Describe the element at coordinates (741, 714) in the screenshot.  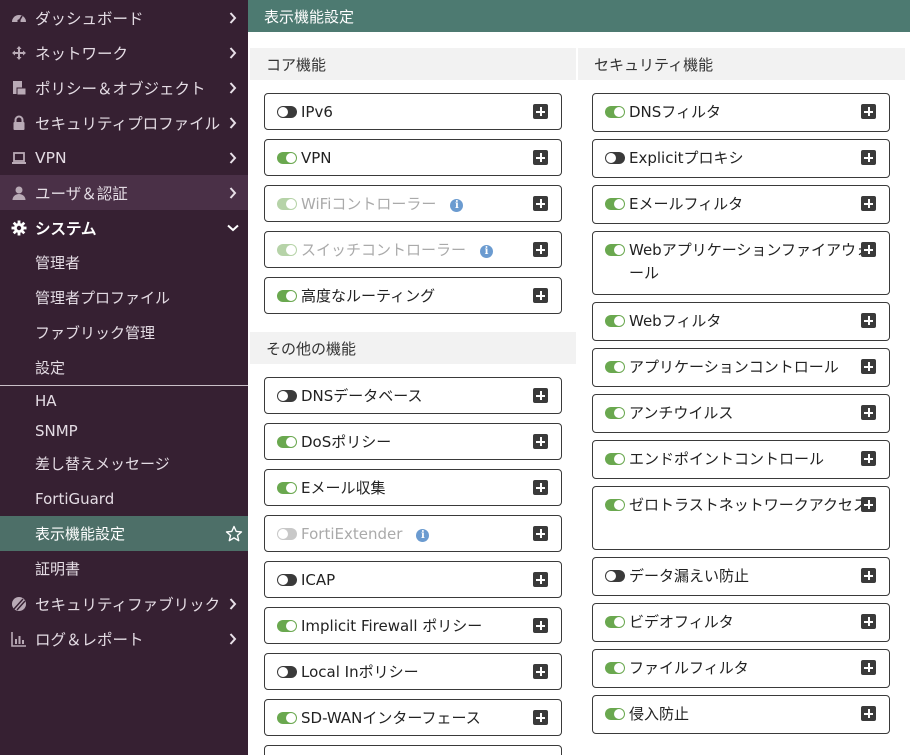
I see `feature-card: 侵入防止` at that location.